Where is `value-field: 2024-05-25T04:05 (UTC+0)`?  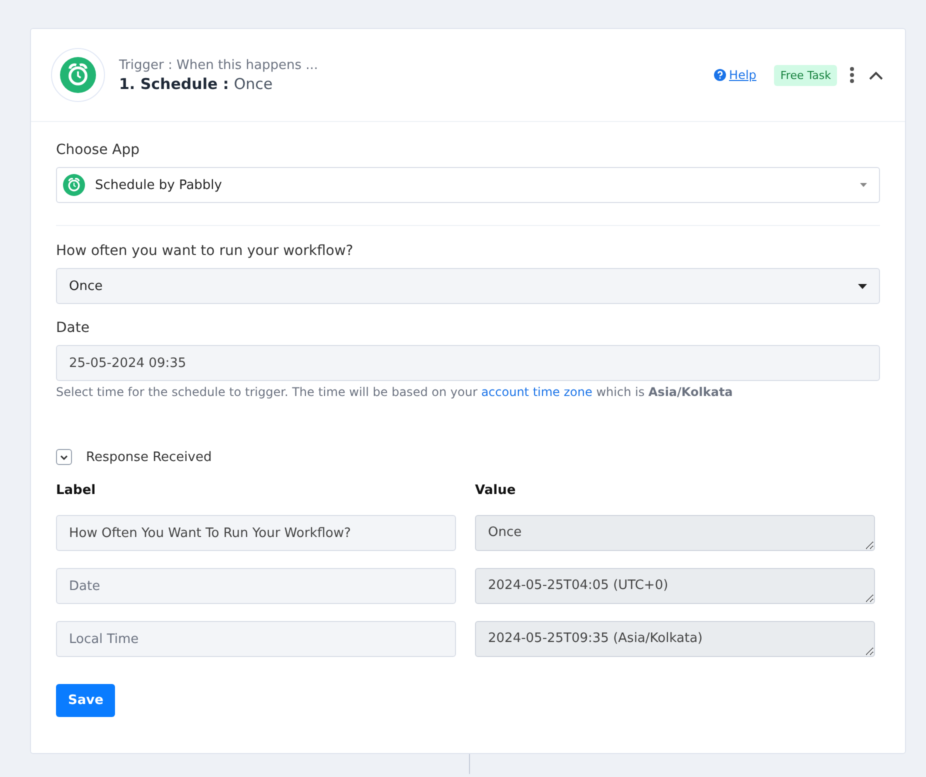
value-field: 2024-05-25T04:05 (UTC+0) is located at coordinates (675, 586).